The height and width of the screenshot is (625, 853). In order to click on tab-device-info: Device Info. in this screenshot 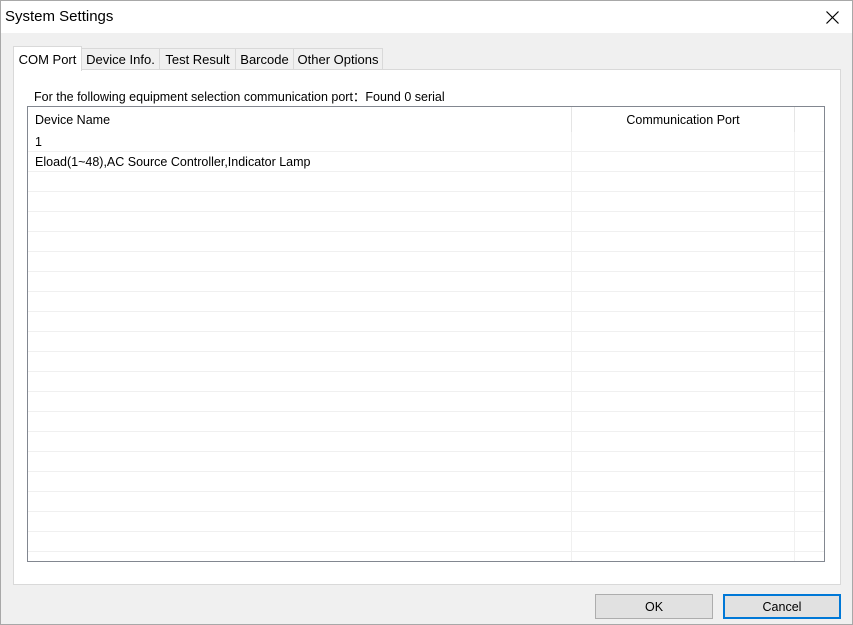, I will do `click(120, 58)`.